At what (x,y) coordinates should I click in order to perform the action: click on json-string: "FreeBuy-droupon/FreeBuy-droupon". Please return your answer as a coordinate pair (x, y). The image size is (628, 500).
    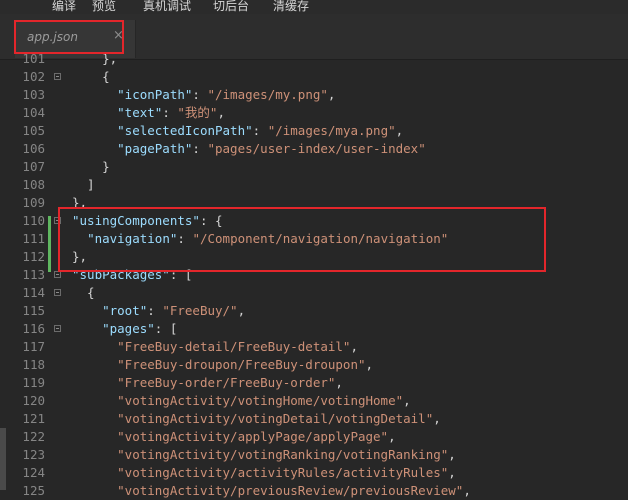
    Looking at the image, I should click on (241, 364).